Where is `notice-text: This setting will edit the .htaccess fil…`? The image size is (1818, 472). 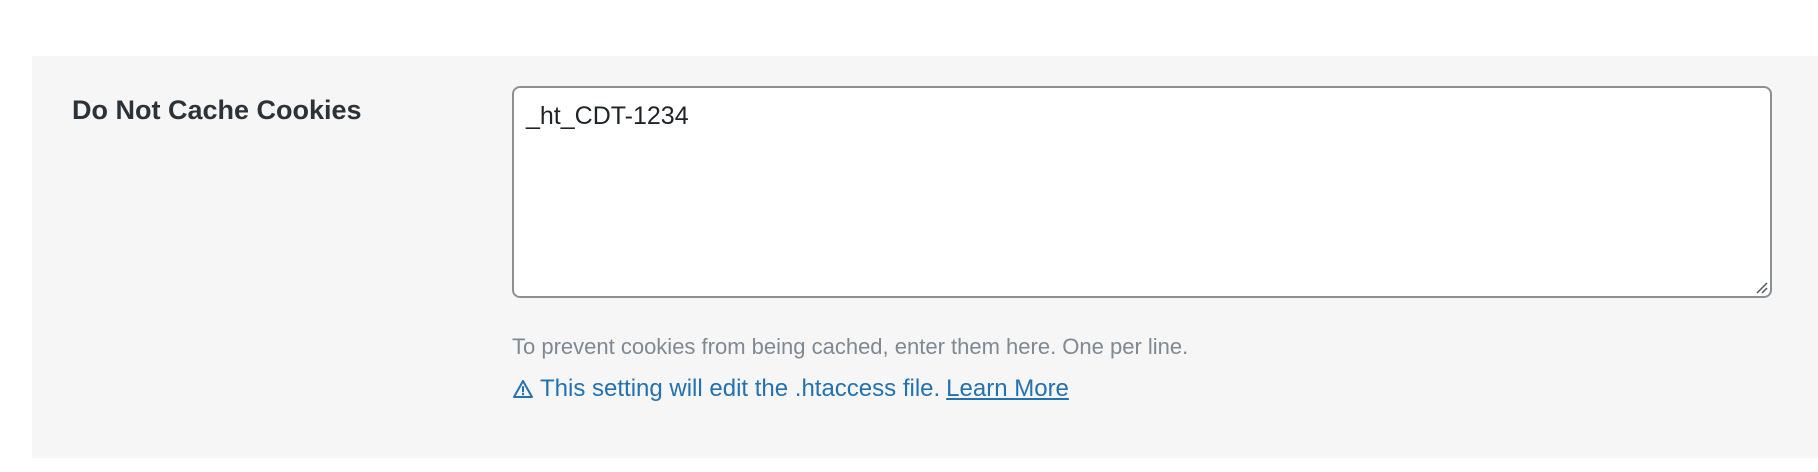 notice-text: This setting will edit the .htaccess fil… is located at coordinates (740, 388).